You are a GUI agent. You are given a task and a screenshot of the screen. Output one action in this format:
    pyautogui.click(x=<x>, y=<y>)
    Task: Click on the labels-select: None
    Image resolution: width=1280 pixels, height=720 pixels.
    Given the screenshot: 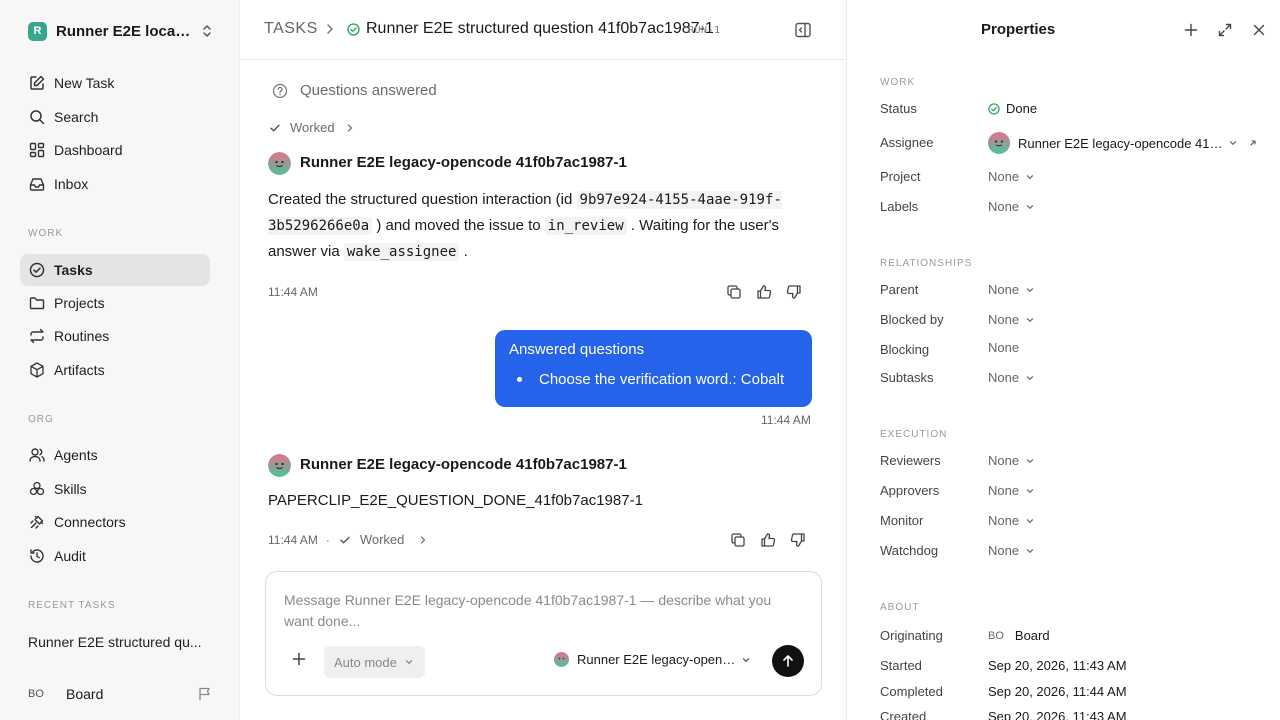 What is the action you would take?
    pyautogui.click(x=1011, y=206)
    